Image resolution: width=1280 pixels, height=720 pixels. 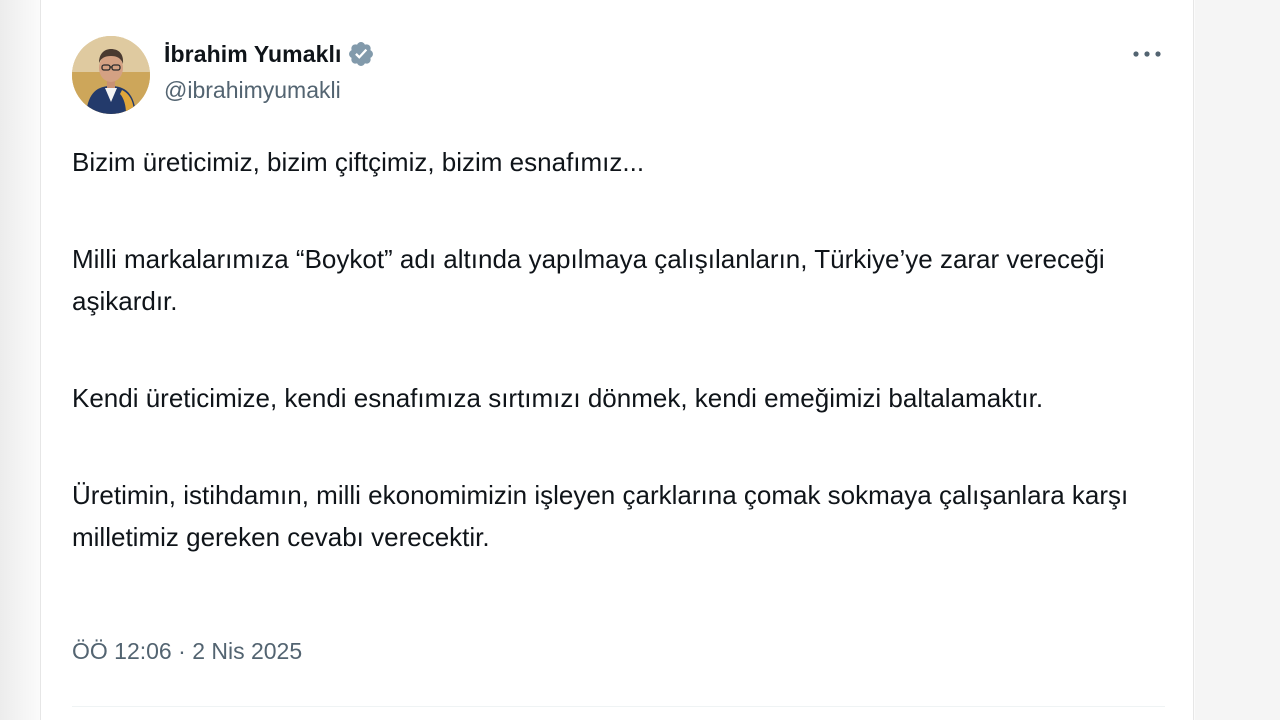 I want to click on profile-photo, so click(x=111, y=75).